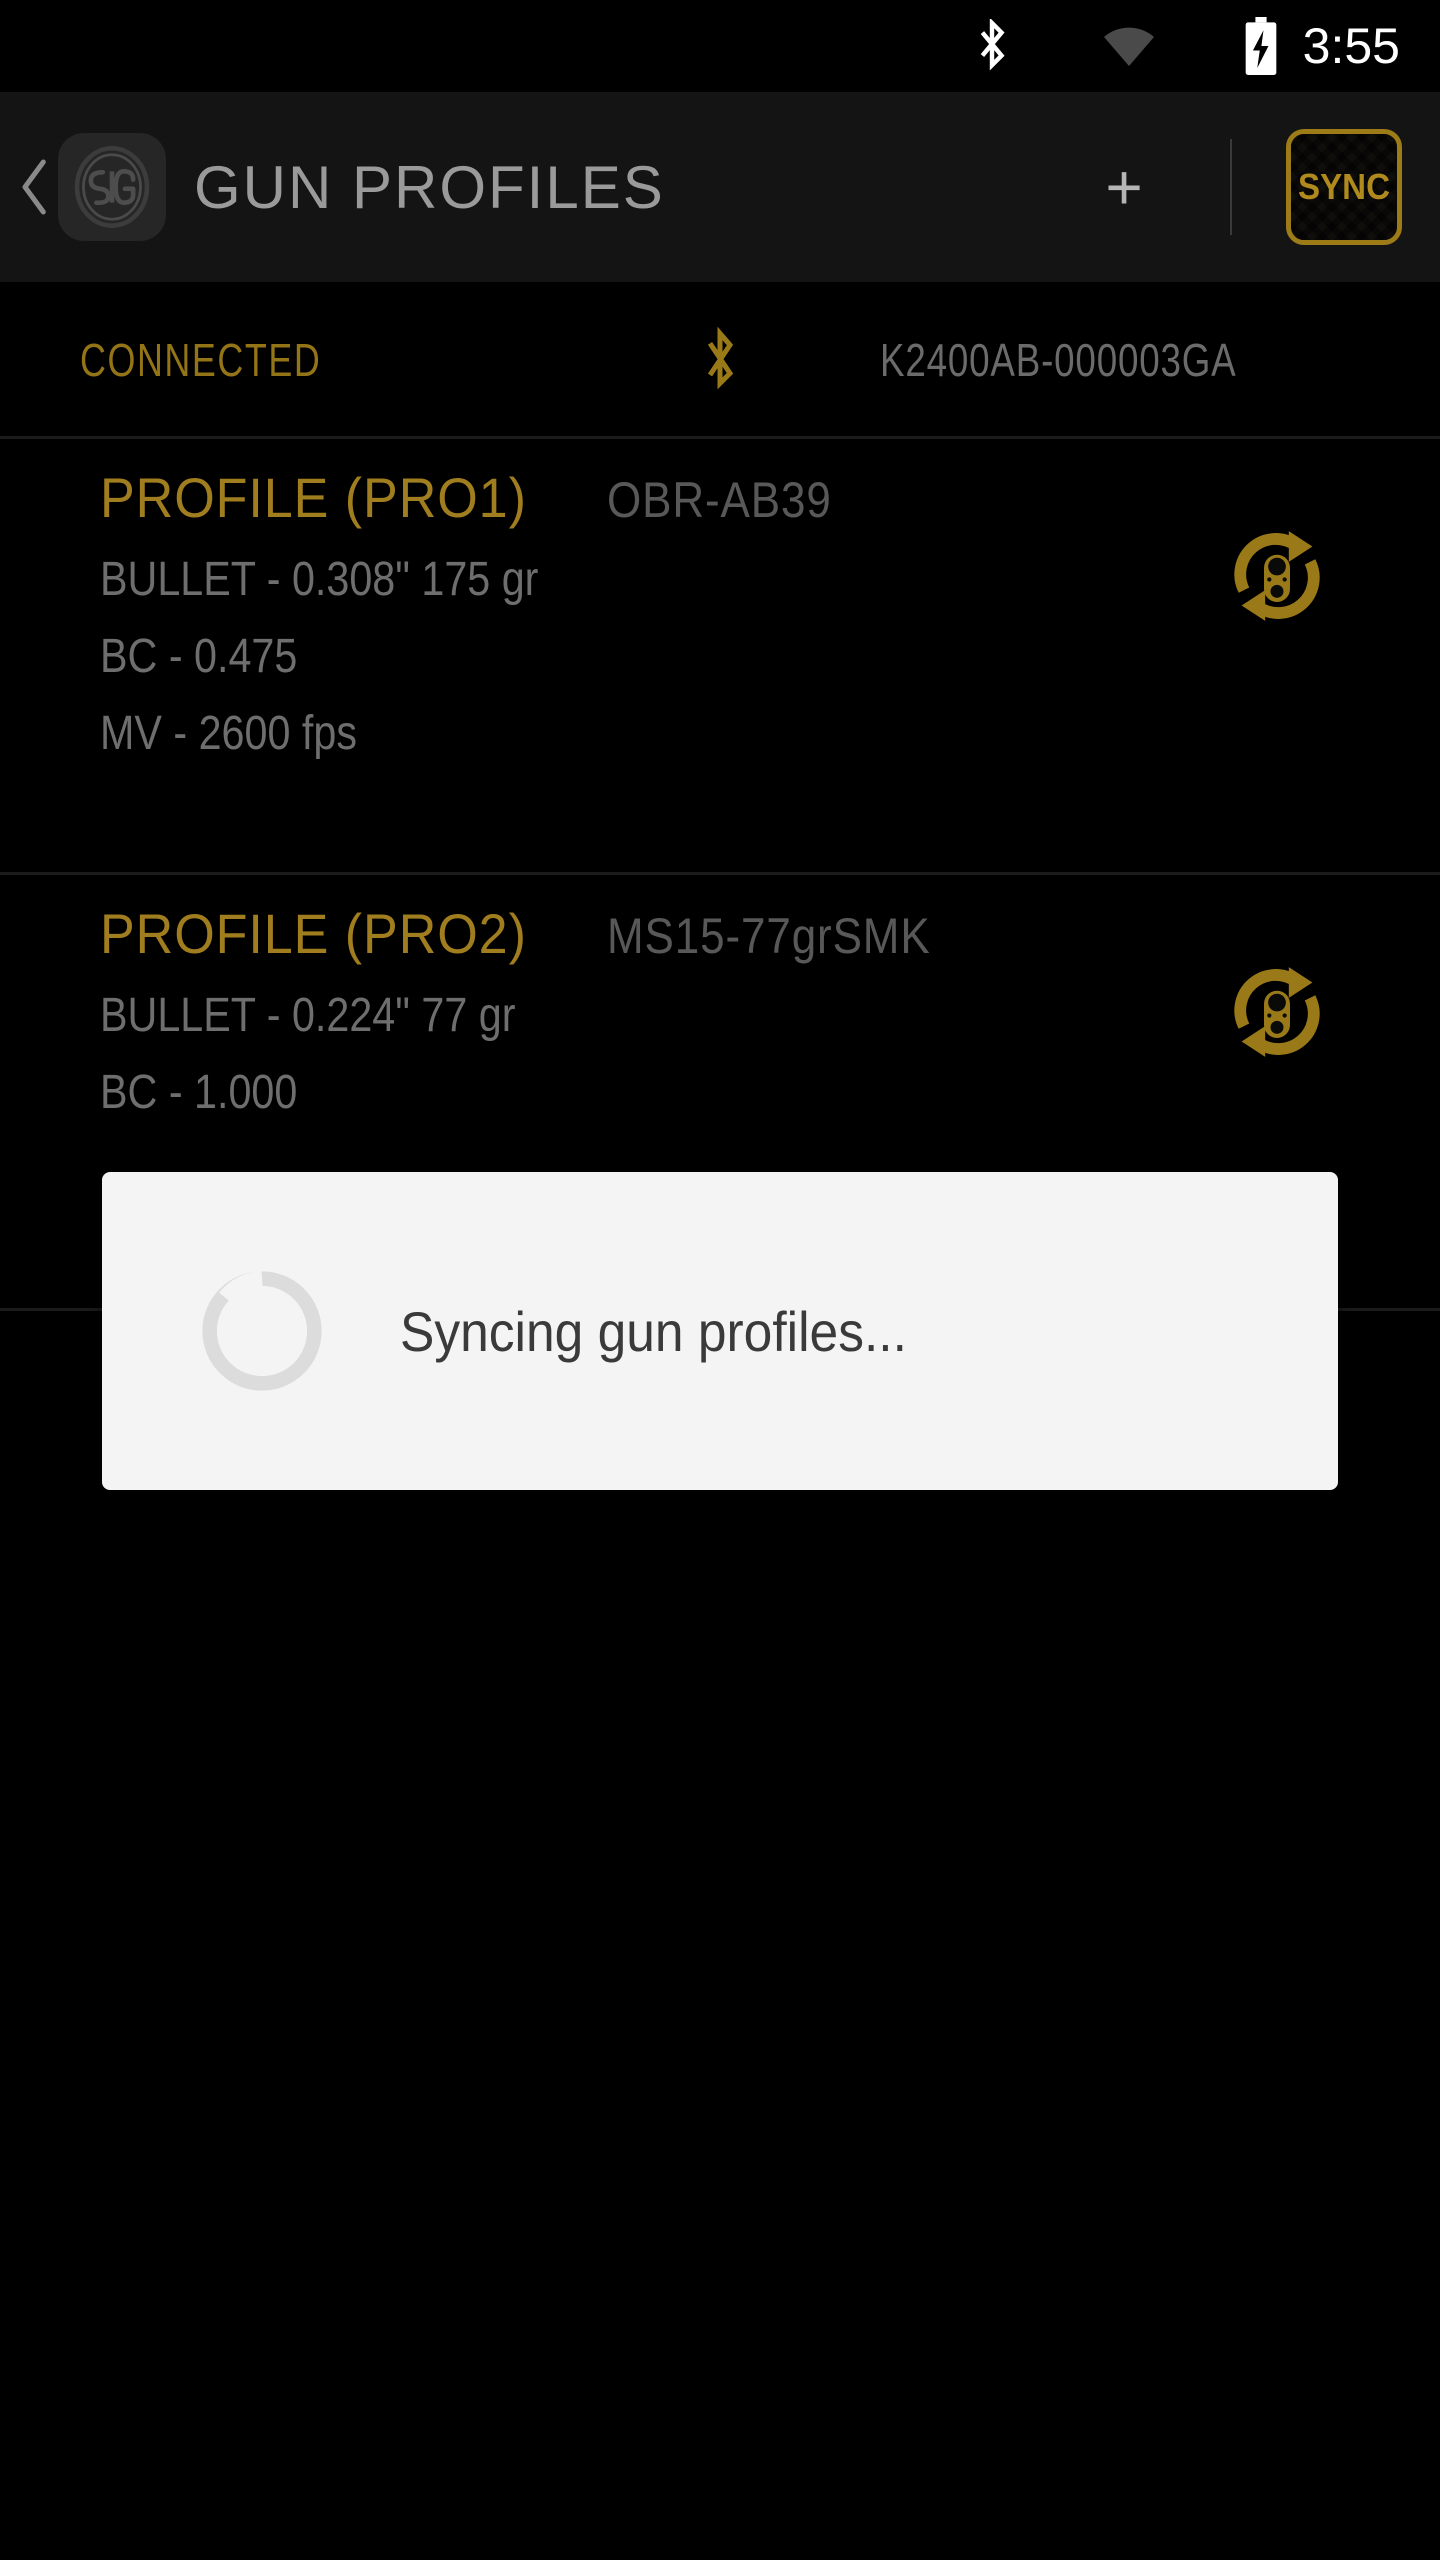  I want to click on profile-tag: OBR-AB39, so click(719, 500).